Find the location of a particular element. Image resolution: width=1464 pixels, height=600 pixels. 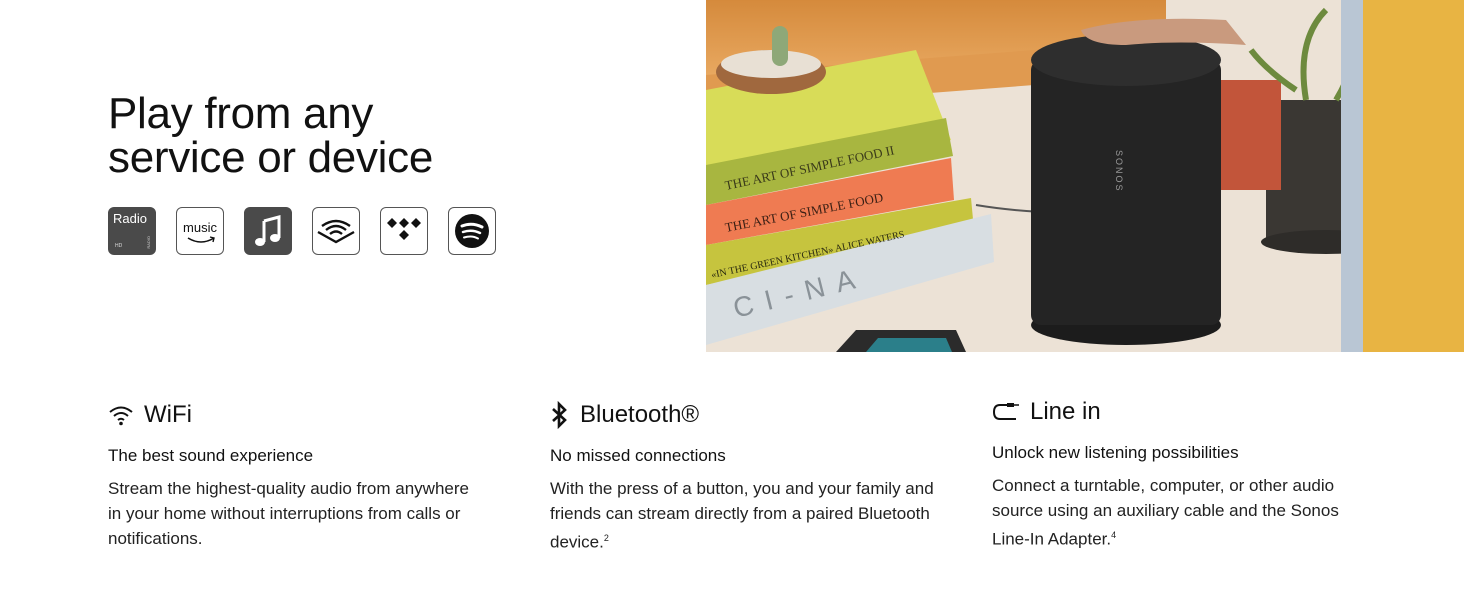

bluetooth-icon is located at coordinates (559, 415).